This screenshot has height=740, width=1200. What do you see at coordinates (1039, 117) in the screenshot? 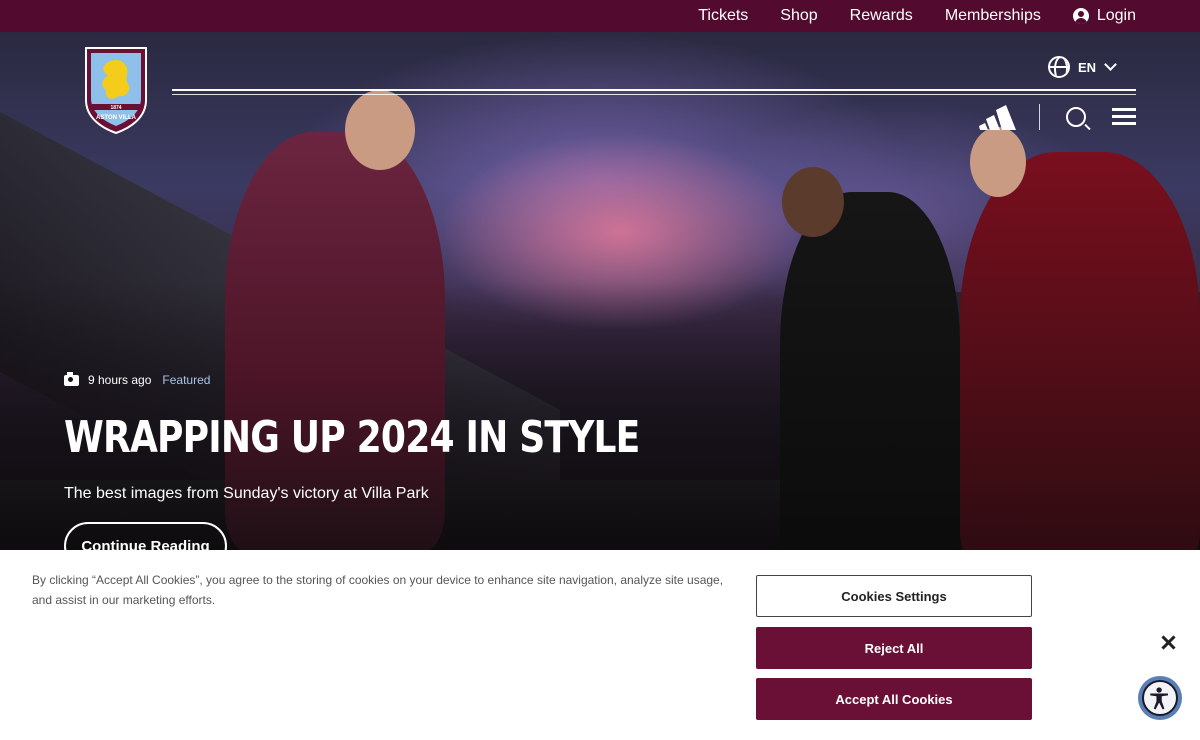
I see `header-separator` at bounding box center [1039, 117].